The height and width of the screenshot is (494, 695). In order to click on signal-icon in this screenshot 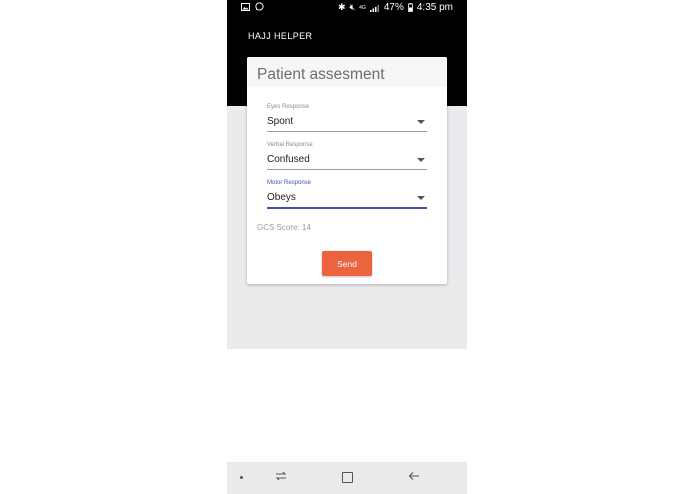, I will do `click(374, 8)`.